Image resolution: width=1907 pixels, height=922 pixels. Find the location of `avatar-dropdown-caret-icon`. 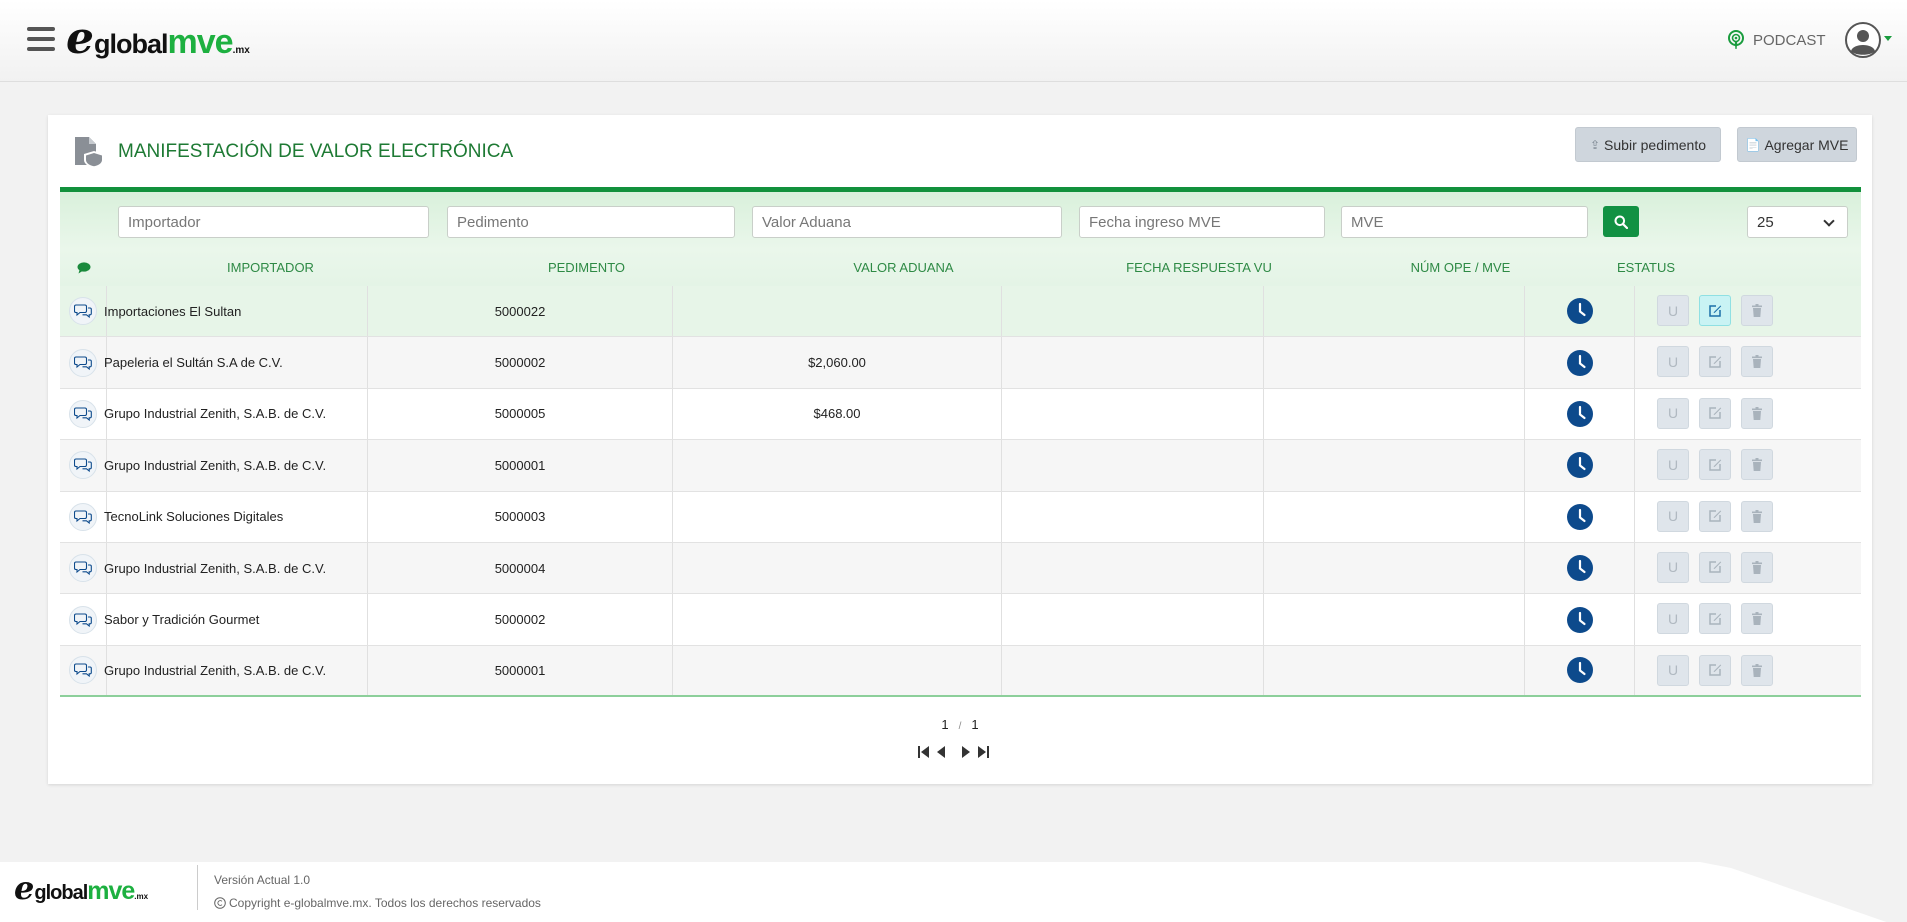

avatar-dropdown-caret-icon is located at coordinates (1888, 38).